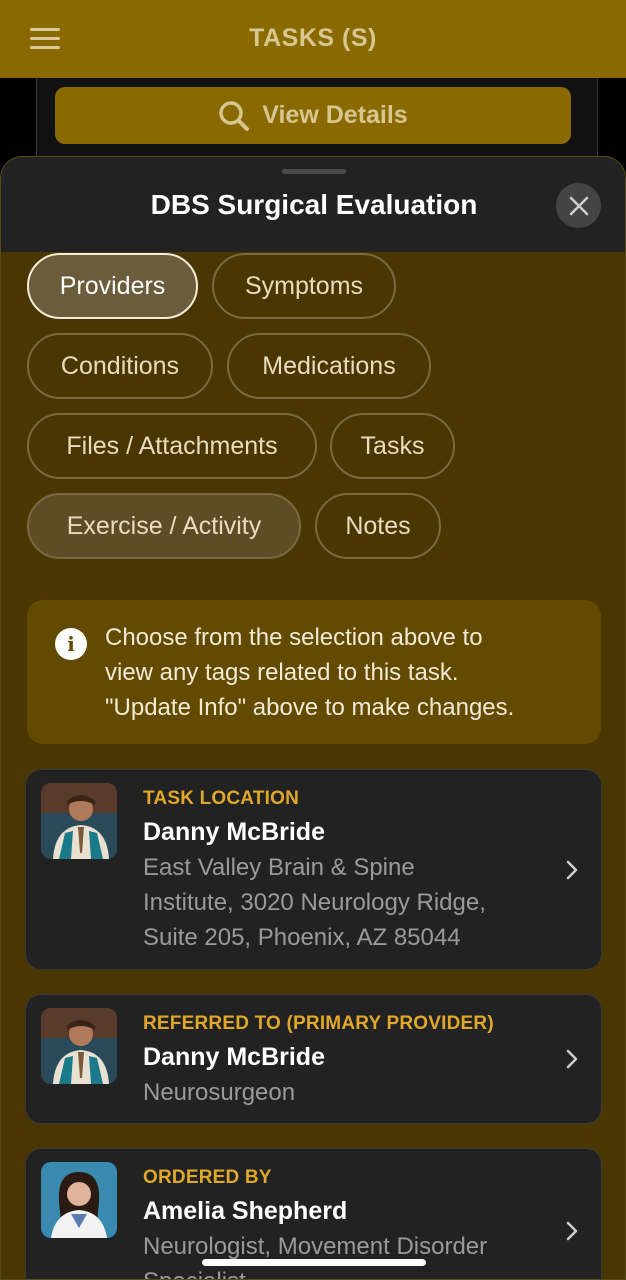 This screenshot has height=1280, width=626. I want to click on card-detail-line: Specialist, so click(348, 1271).